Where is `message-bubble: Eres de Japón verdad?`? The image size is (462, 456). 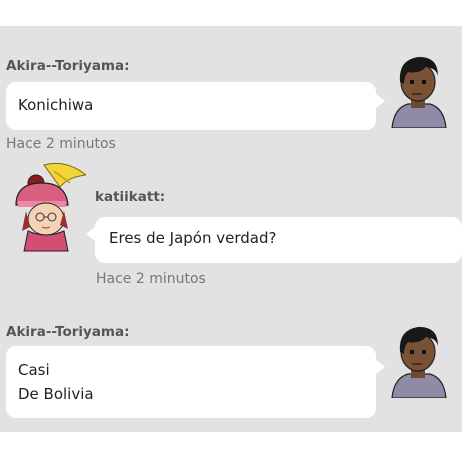
message-bubble: Eres de Japón verdad? is located at coordinates (278, 240).